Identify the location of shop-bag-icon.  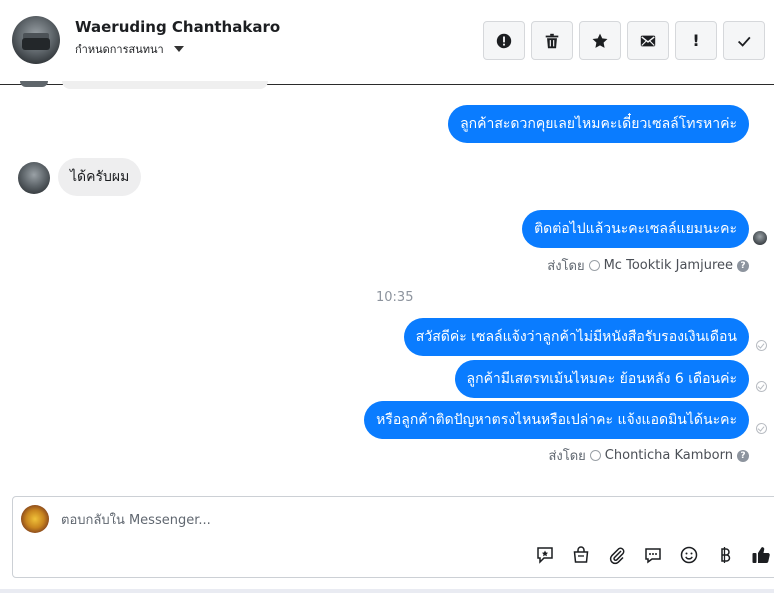
(580, 554).